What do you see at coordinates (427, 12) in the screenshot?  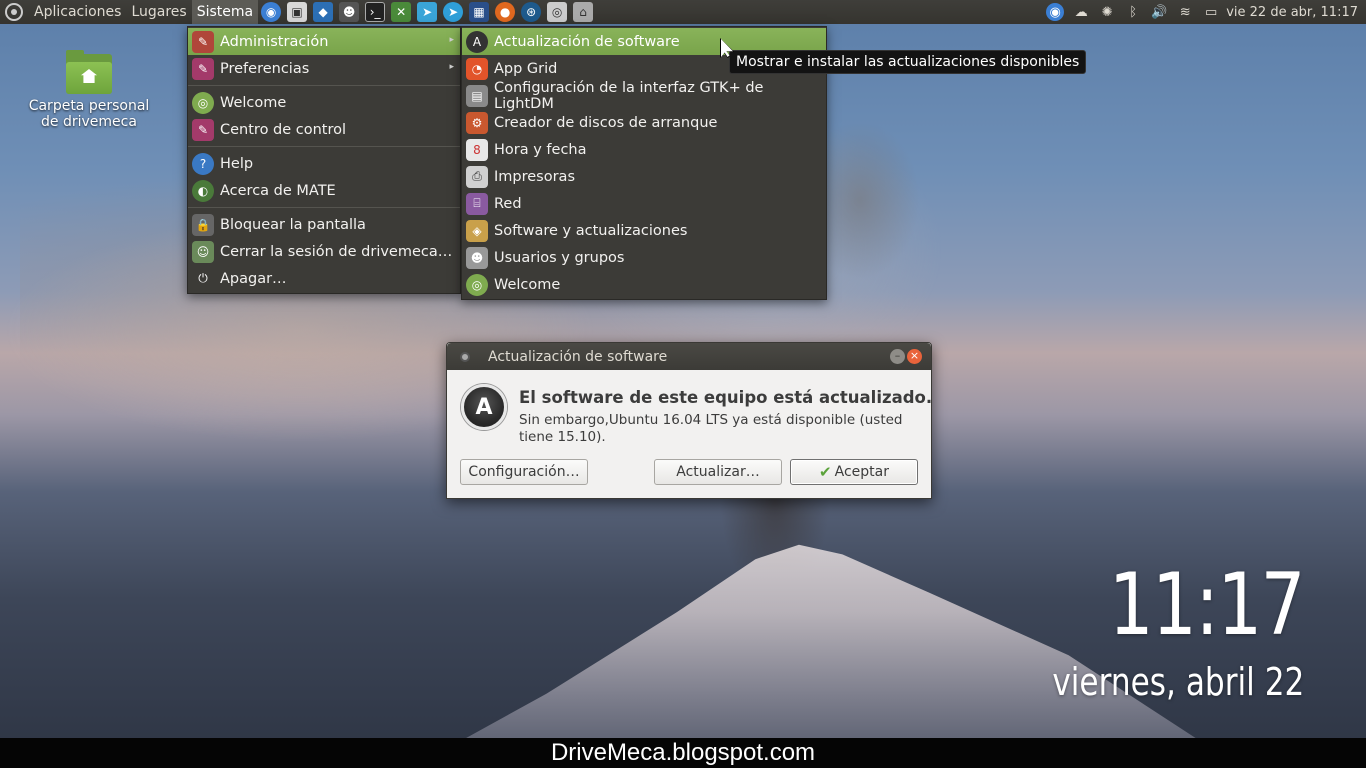 I see `telegram-icon: ➤` at bounding box center [427, 12].